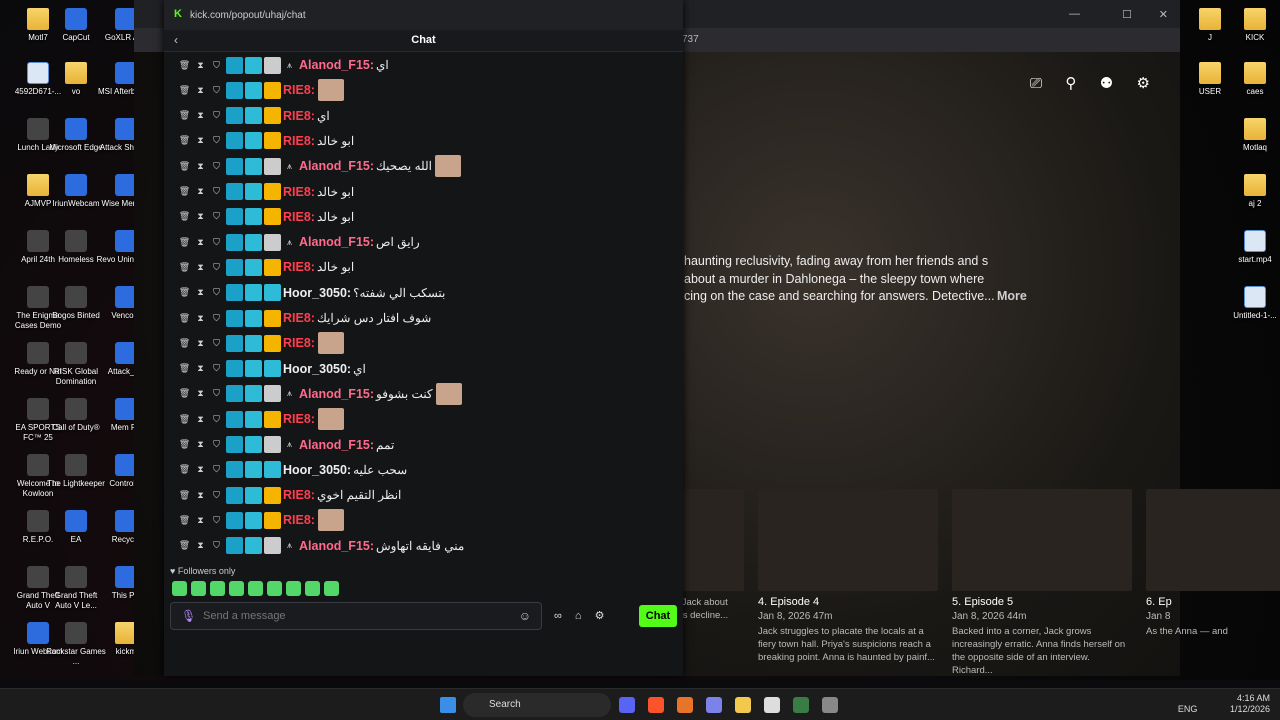 This screenshot has height=720, width=1280. I want to click on chat-message: 🗑 ⧗ ⛉ RIE8: انظر التقيم اخوي, so click(289, 495).